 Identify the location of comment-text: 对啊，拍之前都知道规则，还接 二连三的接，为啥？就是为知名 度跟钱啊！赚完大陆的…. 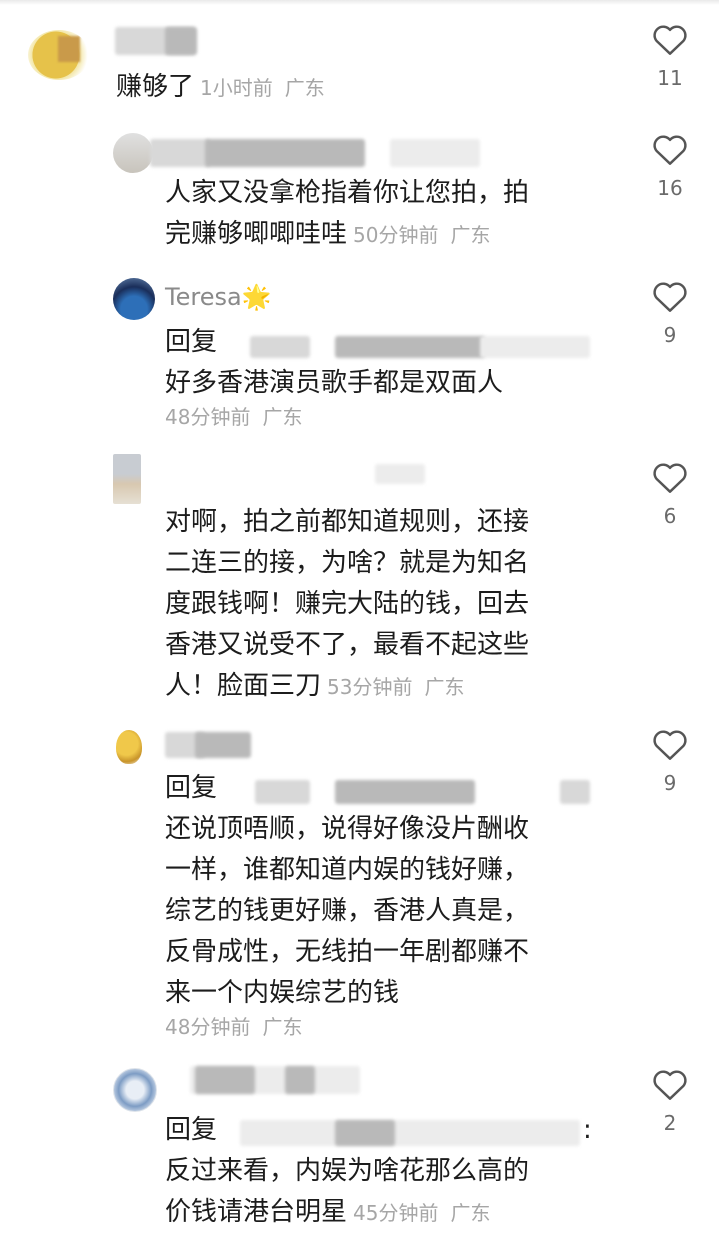
(347, 604).